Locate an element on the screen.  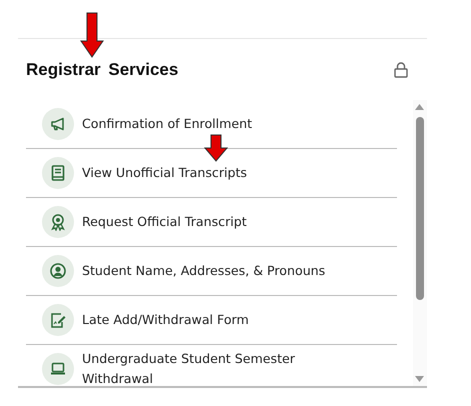
scroll-down-icon is located at coordinates (419, 379).